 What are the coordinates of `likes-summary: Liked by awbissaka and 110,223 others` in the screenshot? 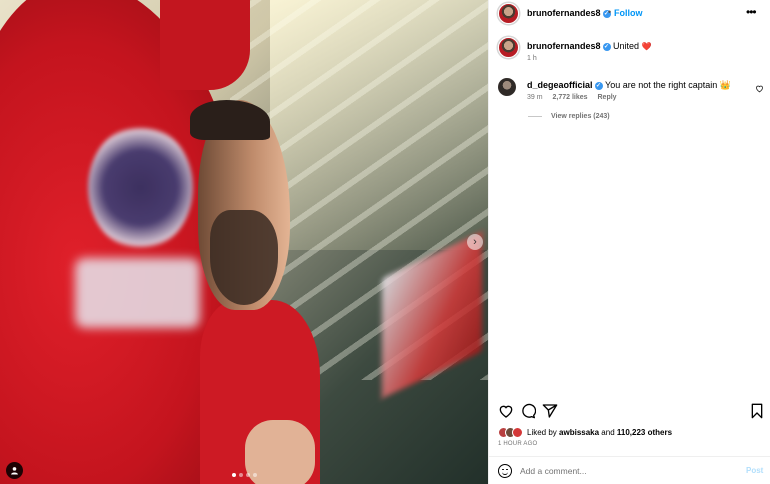 It's located at (585, 432).